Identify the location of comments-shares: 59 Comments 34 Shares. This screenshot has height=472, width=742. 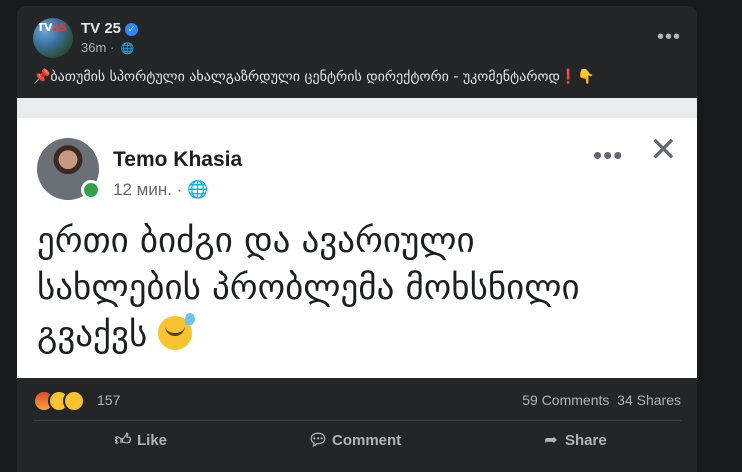
(601, 400).